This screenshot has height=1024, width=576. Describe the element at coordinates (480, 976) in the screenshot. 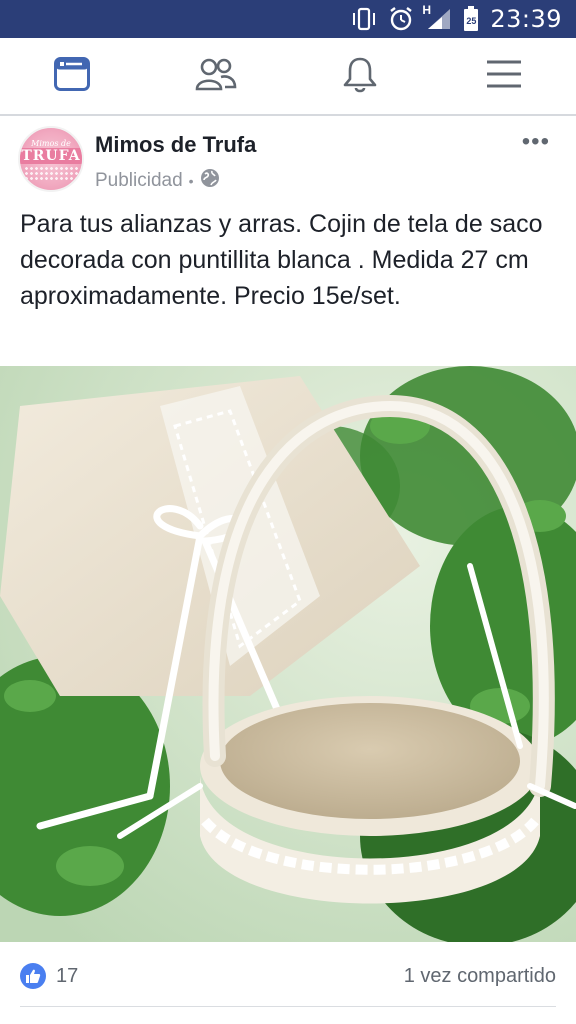

I see `share-count: 1 vez compartido` at that location.